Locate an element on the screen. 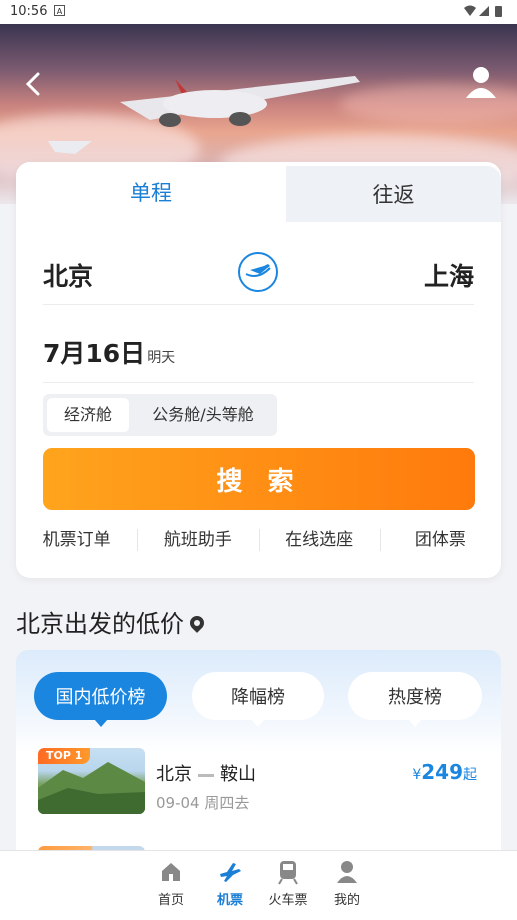  back-button is located at coordinates (33, 84).